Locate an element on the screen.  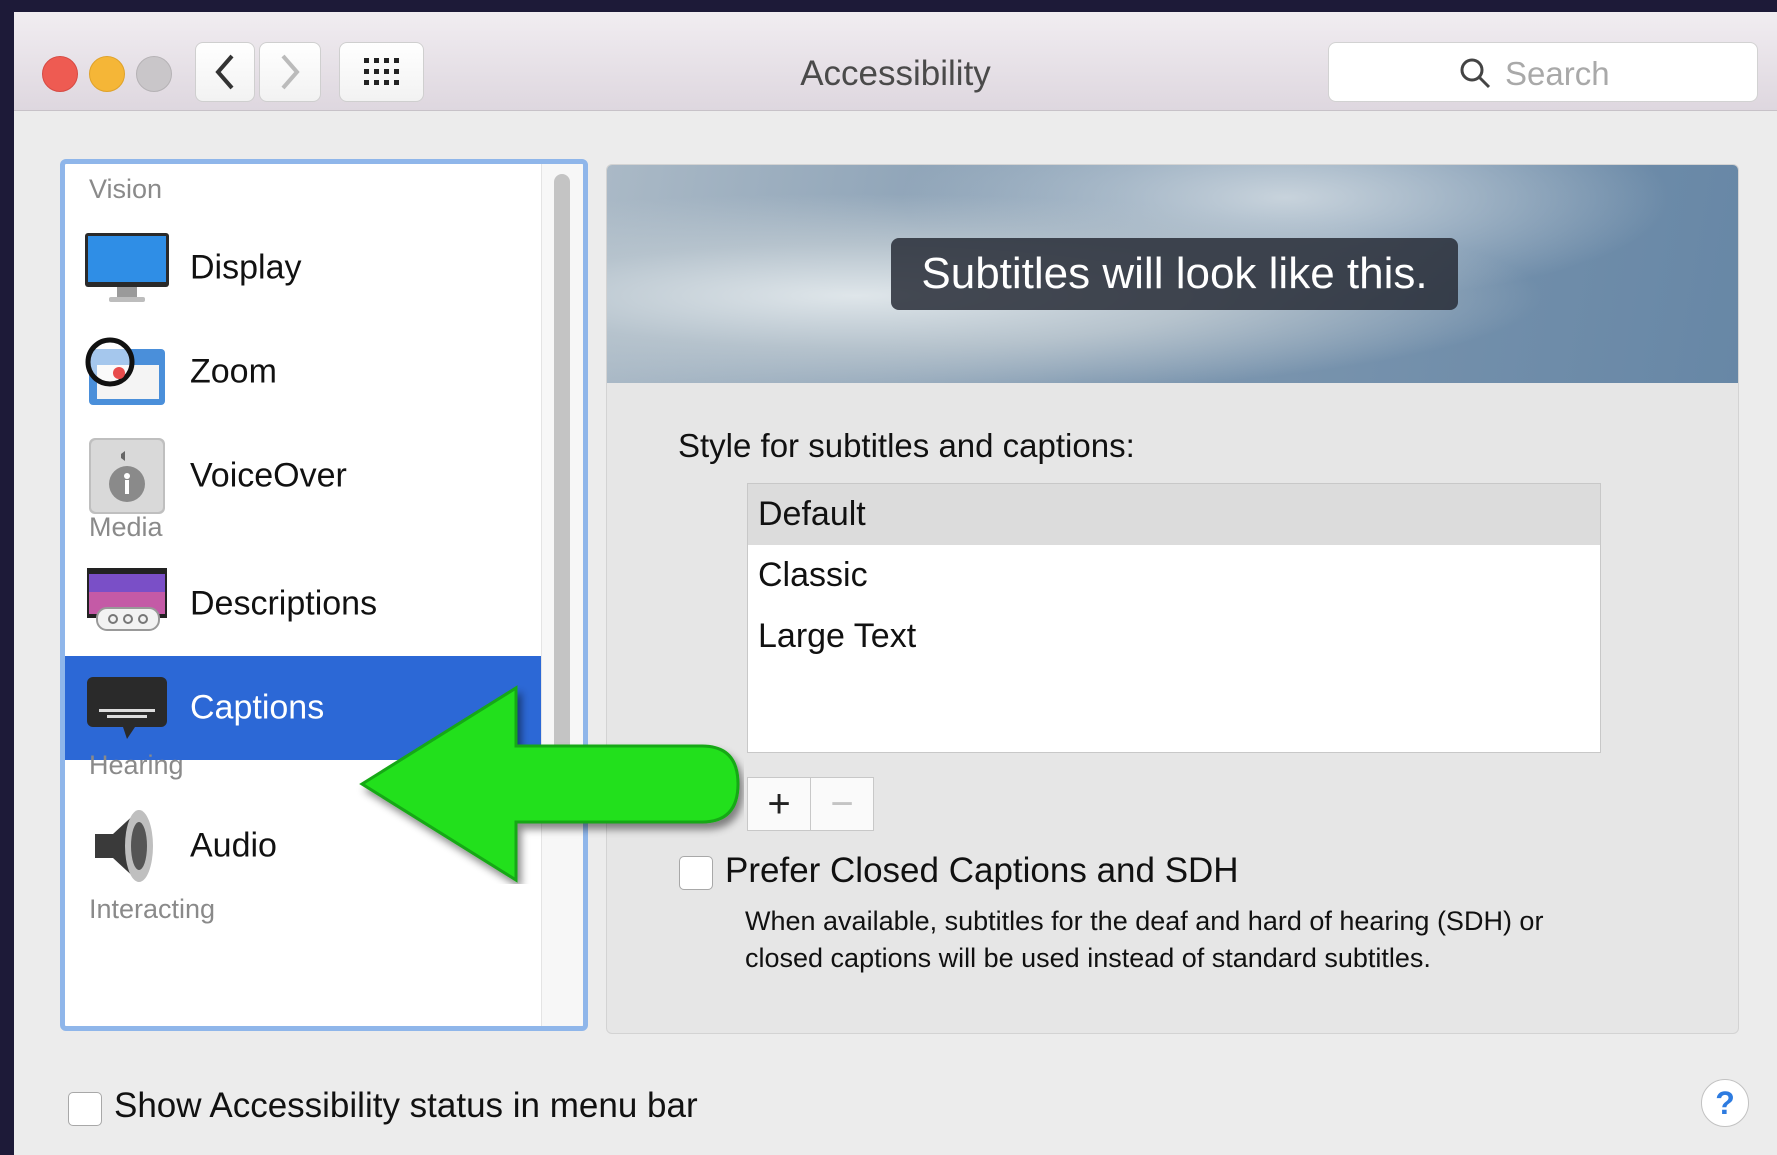
sidebar-item-display: Display is located at coordinates (303, 268).